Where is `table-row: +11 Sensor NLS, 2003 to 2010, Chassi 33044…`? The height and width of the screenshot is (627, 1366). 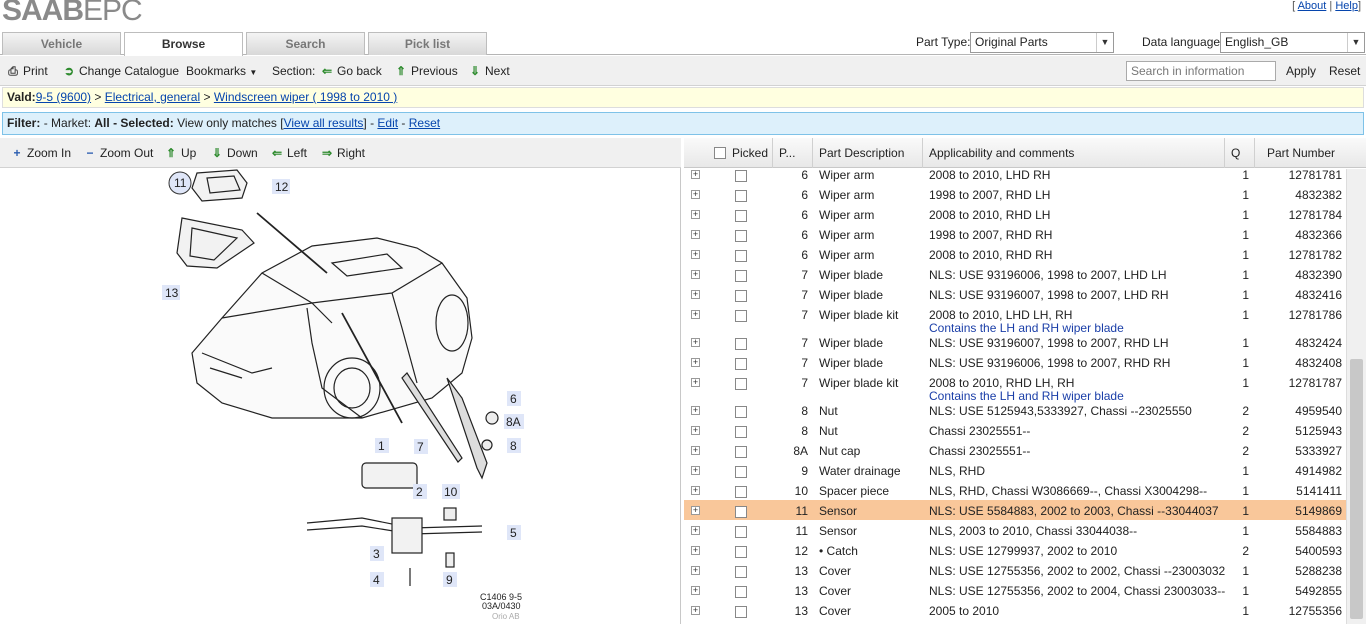
table-row: +11 Sensor NLS, 2003 to 2010, Chassi 33044… is located at coordinates (1015, 530).